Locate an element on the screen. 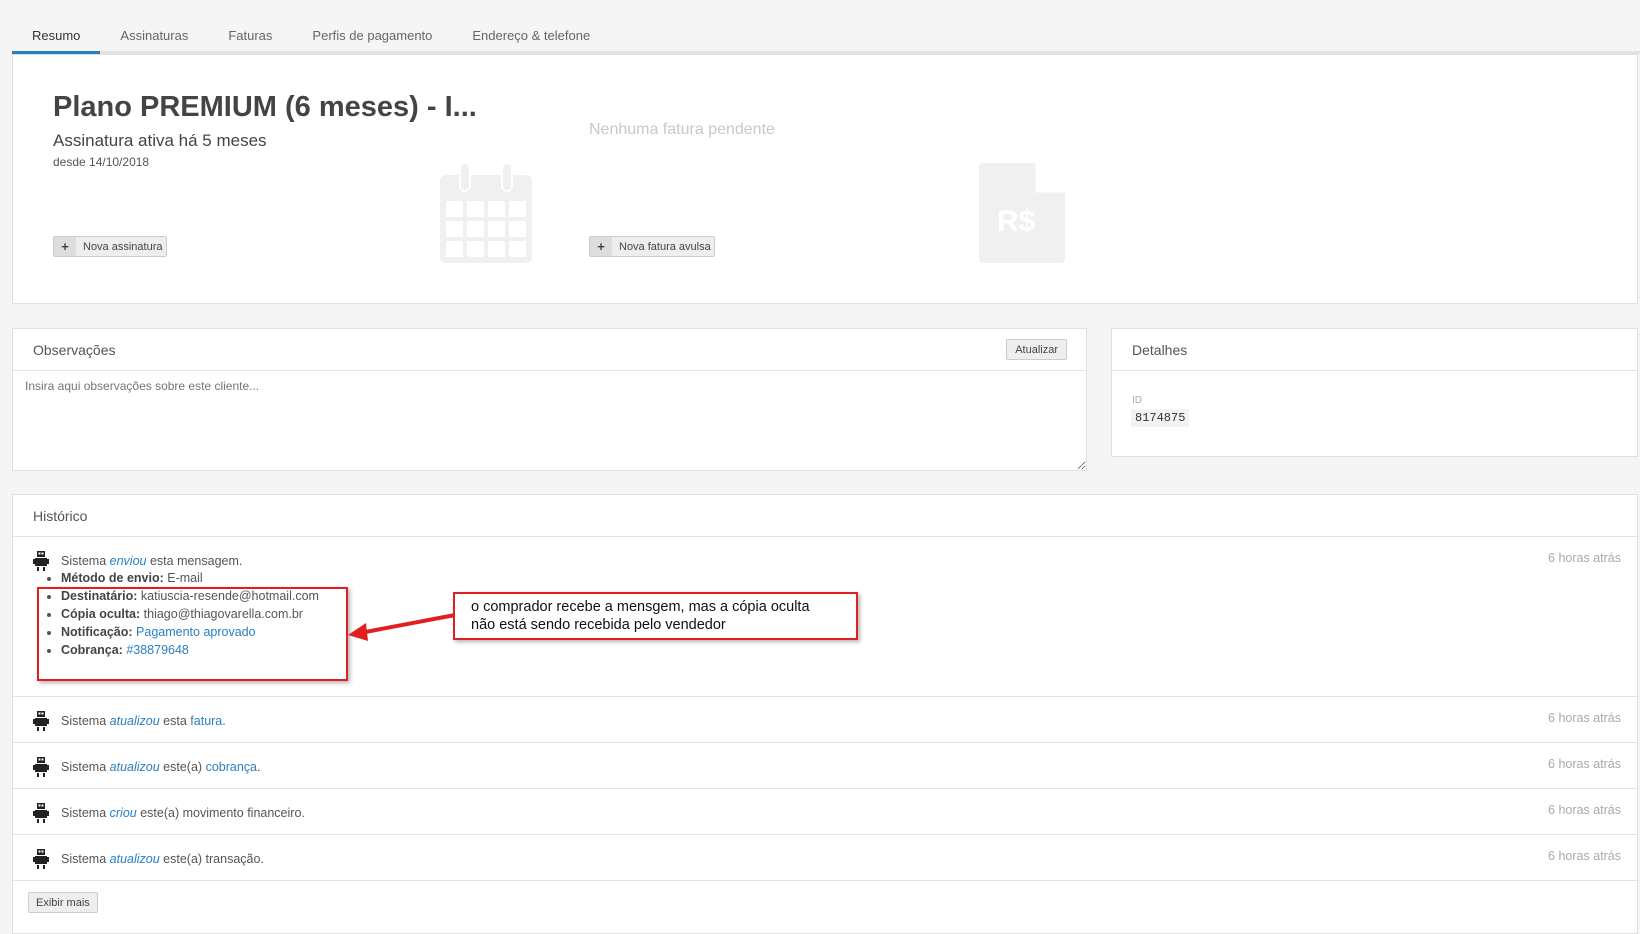  new-subscription-label: Nova assinatura is located at coordinates (123, 246).